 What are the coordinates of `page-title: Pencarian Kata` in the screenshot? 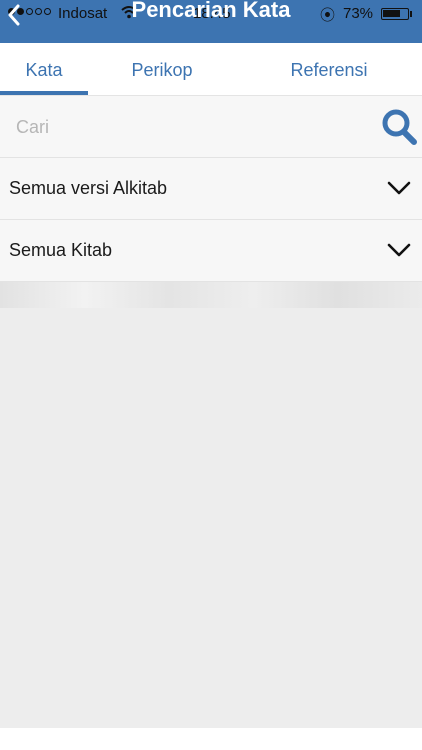 It's located at (211, 11).